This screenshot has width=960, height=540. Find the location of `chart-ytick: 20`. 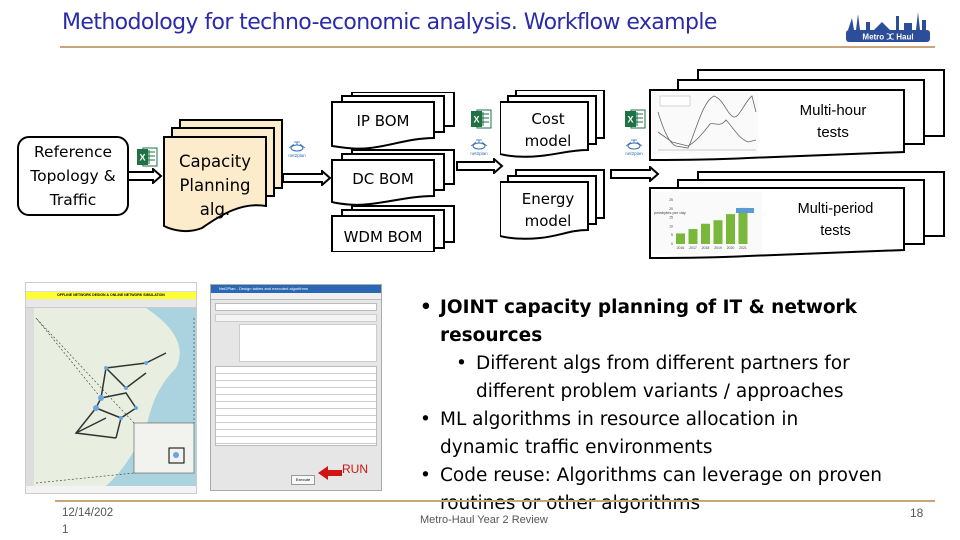

chart-ytick: 20 is located at coordinates (671, 209).